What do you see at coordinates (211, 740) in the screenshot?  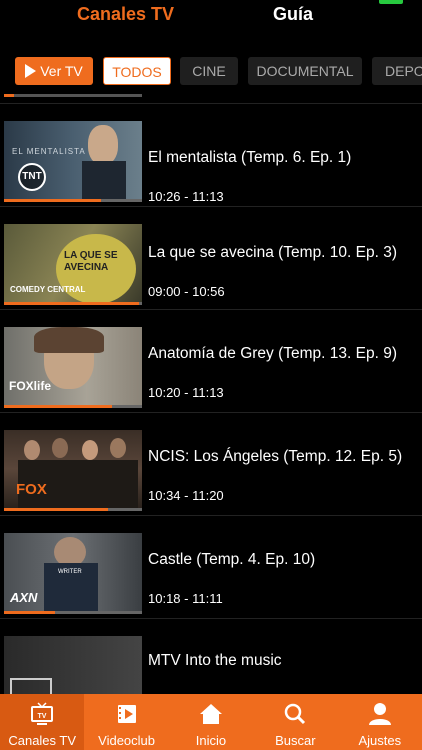 I see `tab-label: Inicio` at bounding box center [211, 740].